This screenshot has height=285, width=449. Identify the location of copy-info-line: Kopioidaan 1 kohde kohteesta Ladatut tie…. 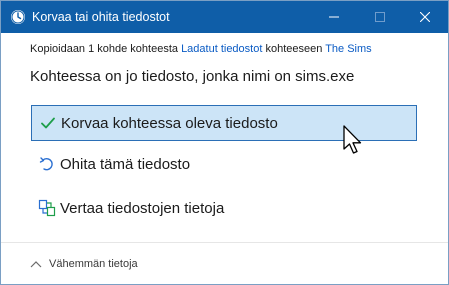
(201, 49).